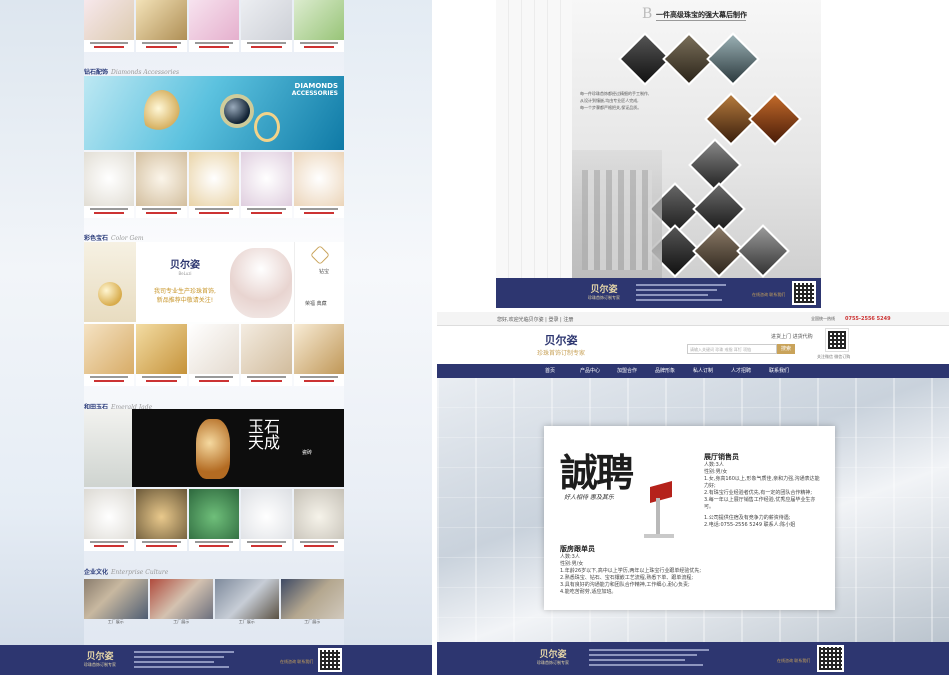  I want to click on nav-item-products: 产品中心, so click(590, 370).